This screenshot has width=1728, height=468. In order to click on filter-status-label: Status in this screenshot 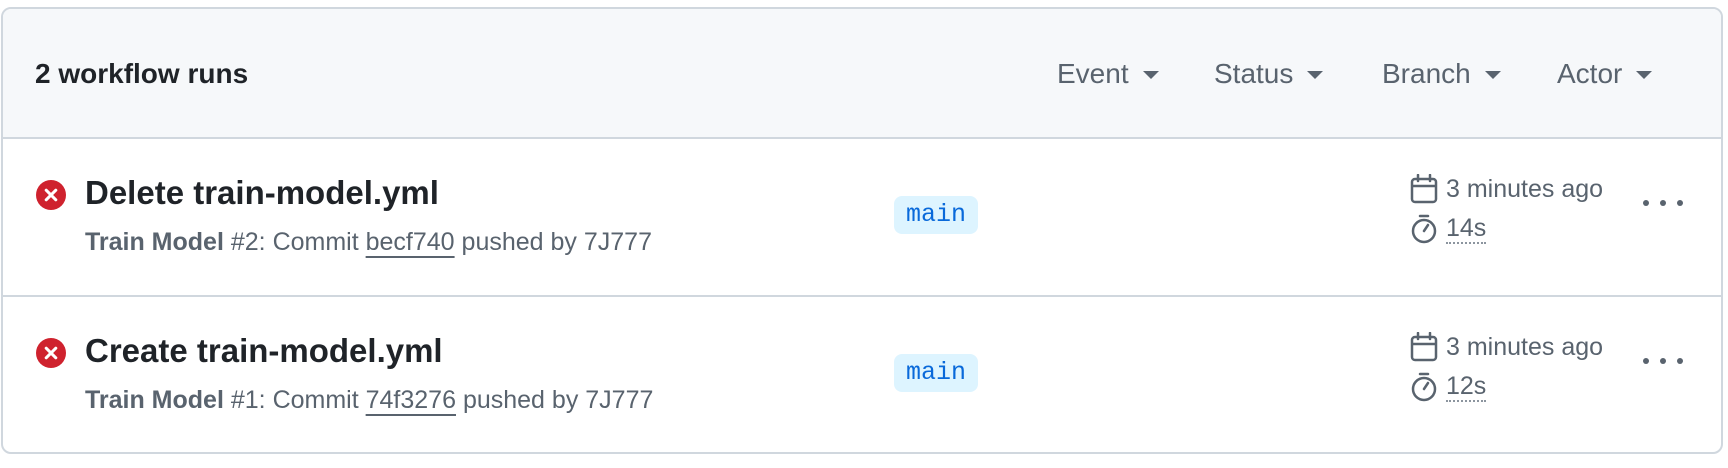, I will do `click(1254, 73)`.